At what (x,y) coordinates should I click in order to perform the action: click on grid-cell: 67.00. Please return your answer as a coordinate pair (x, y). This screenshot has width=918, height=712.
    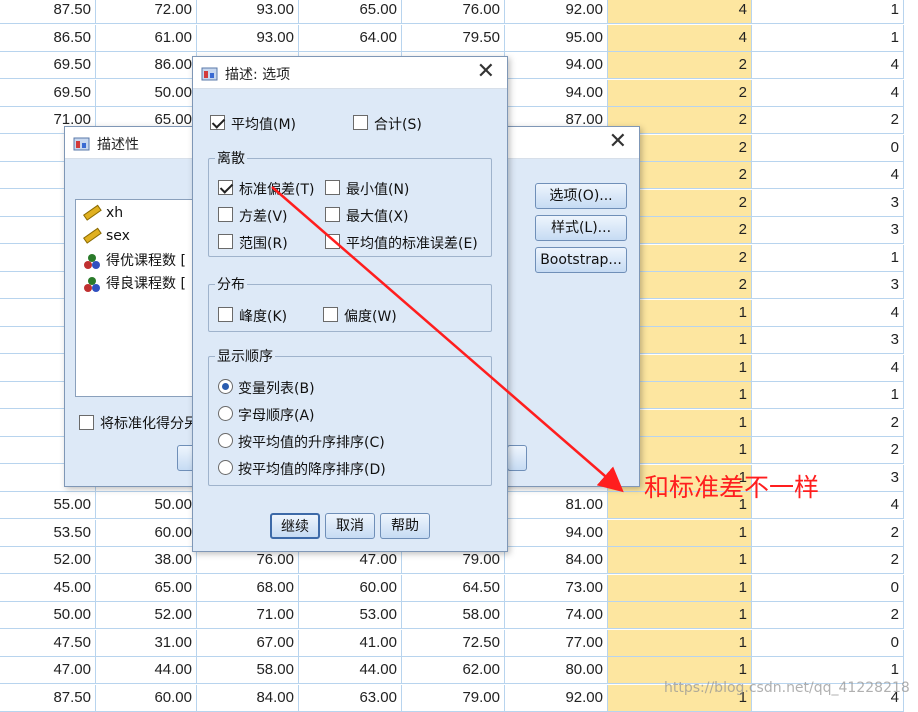
    Looking at the image, I should click on (248, 643).